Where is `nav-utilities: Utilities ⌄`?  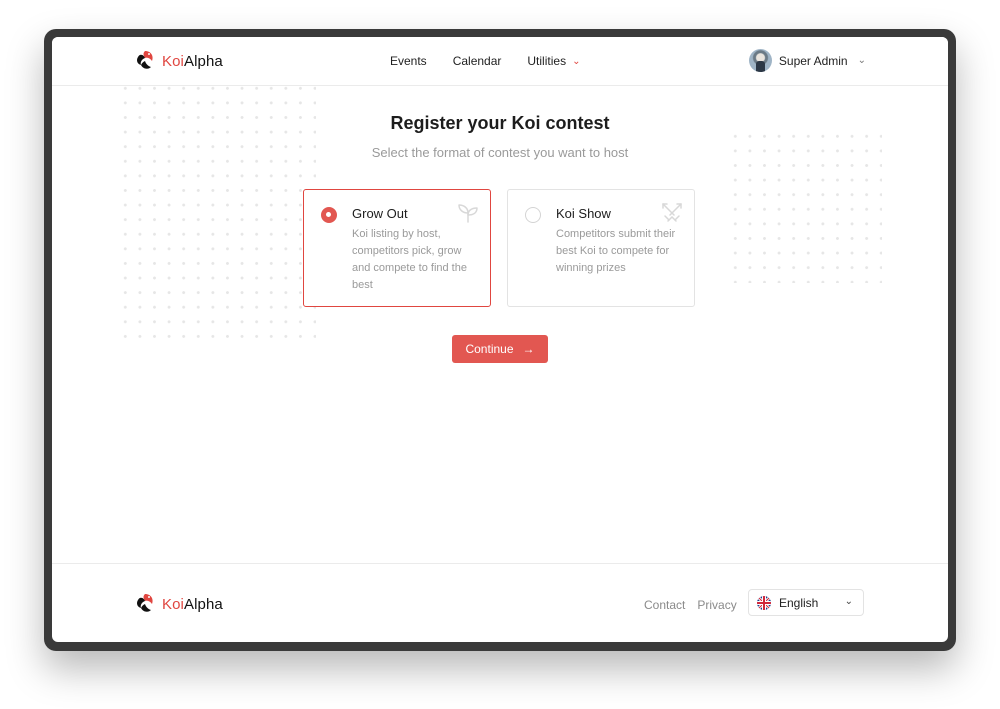 nav-utilities: Utilities ⌄ is located at coordinates (553, 61).